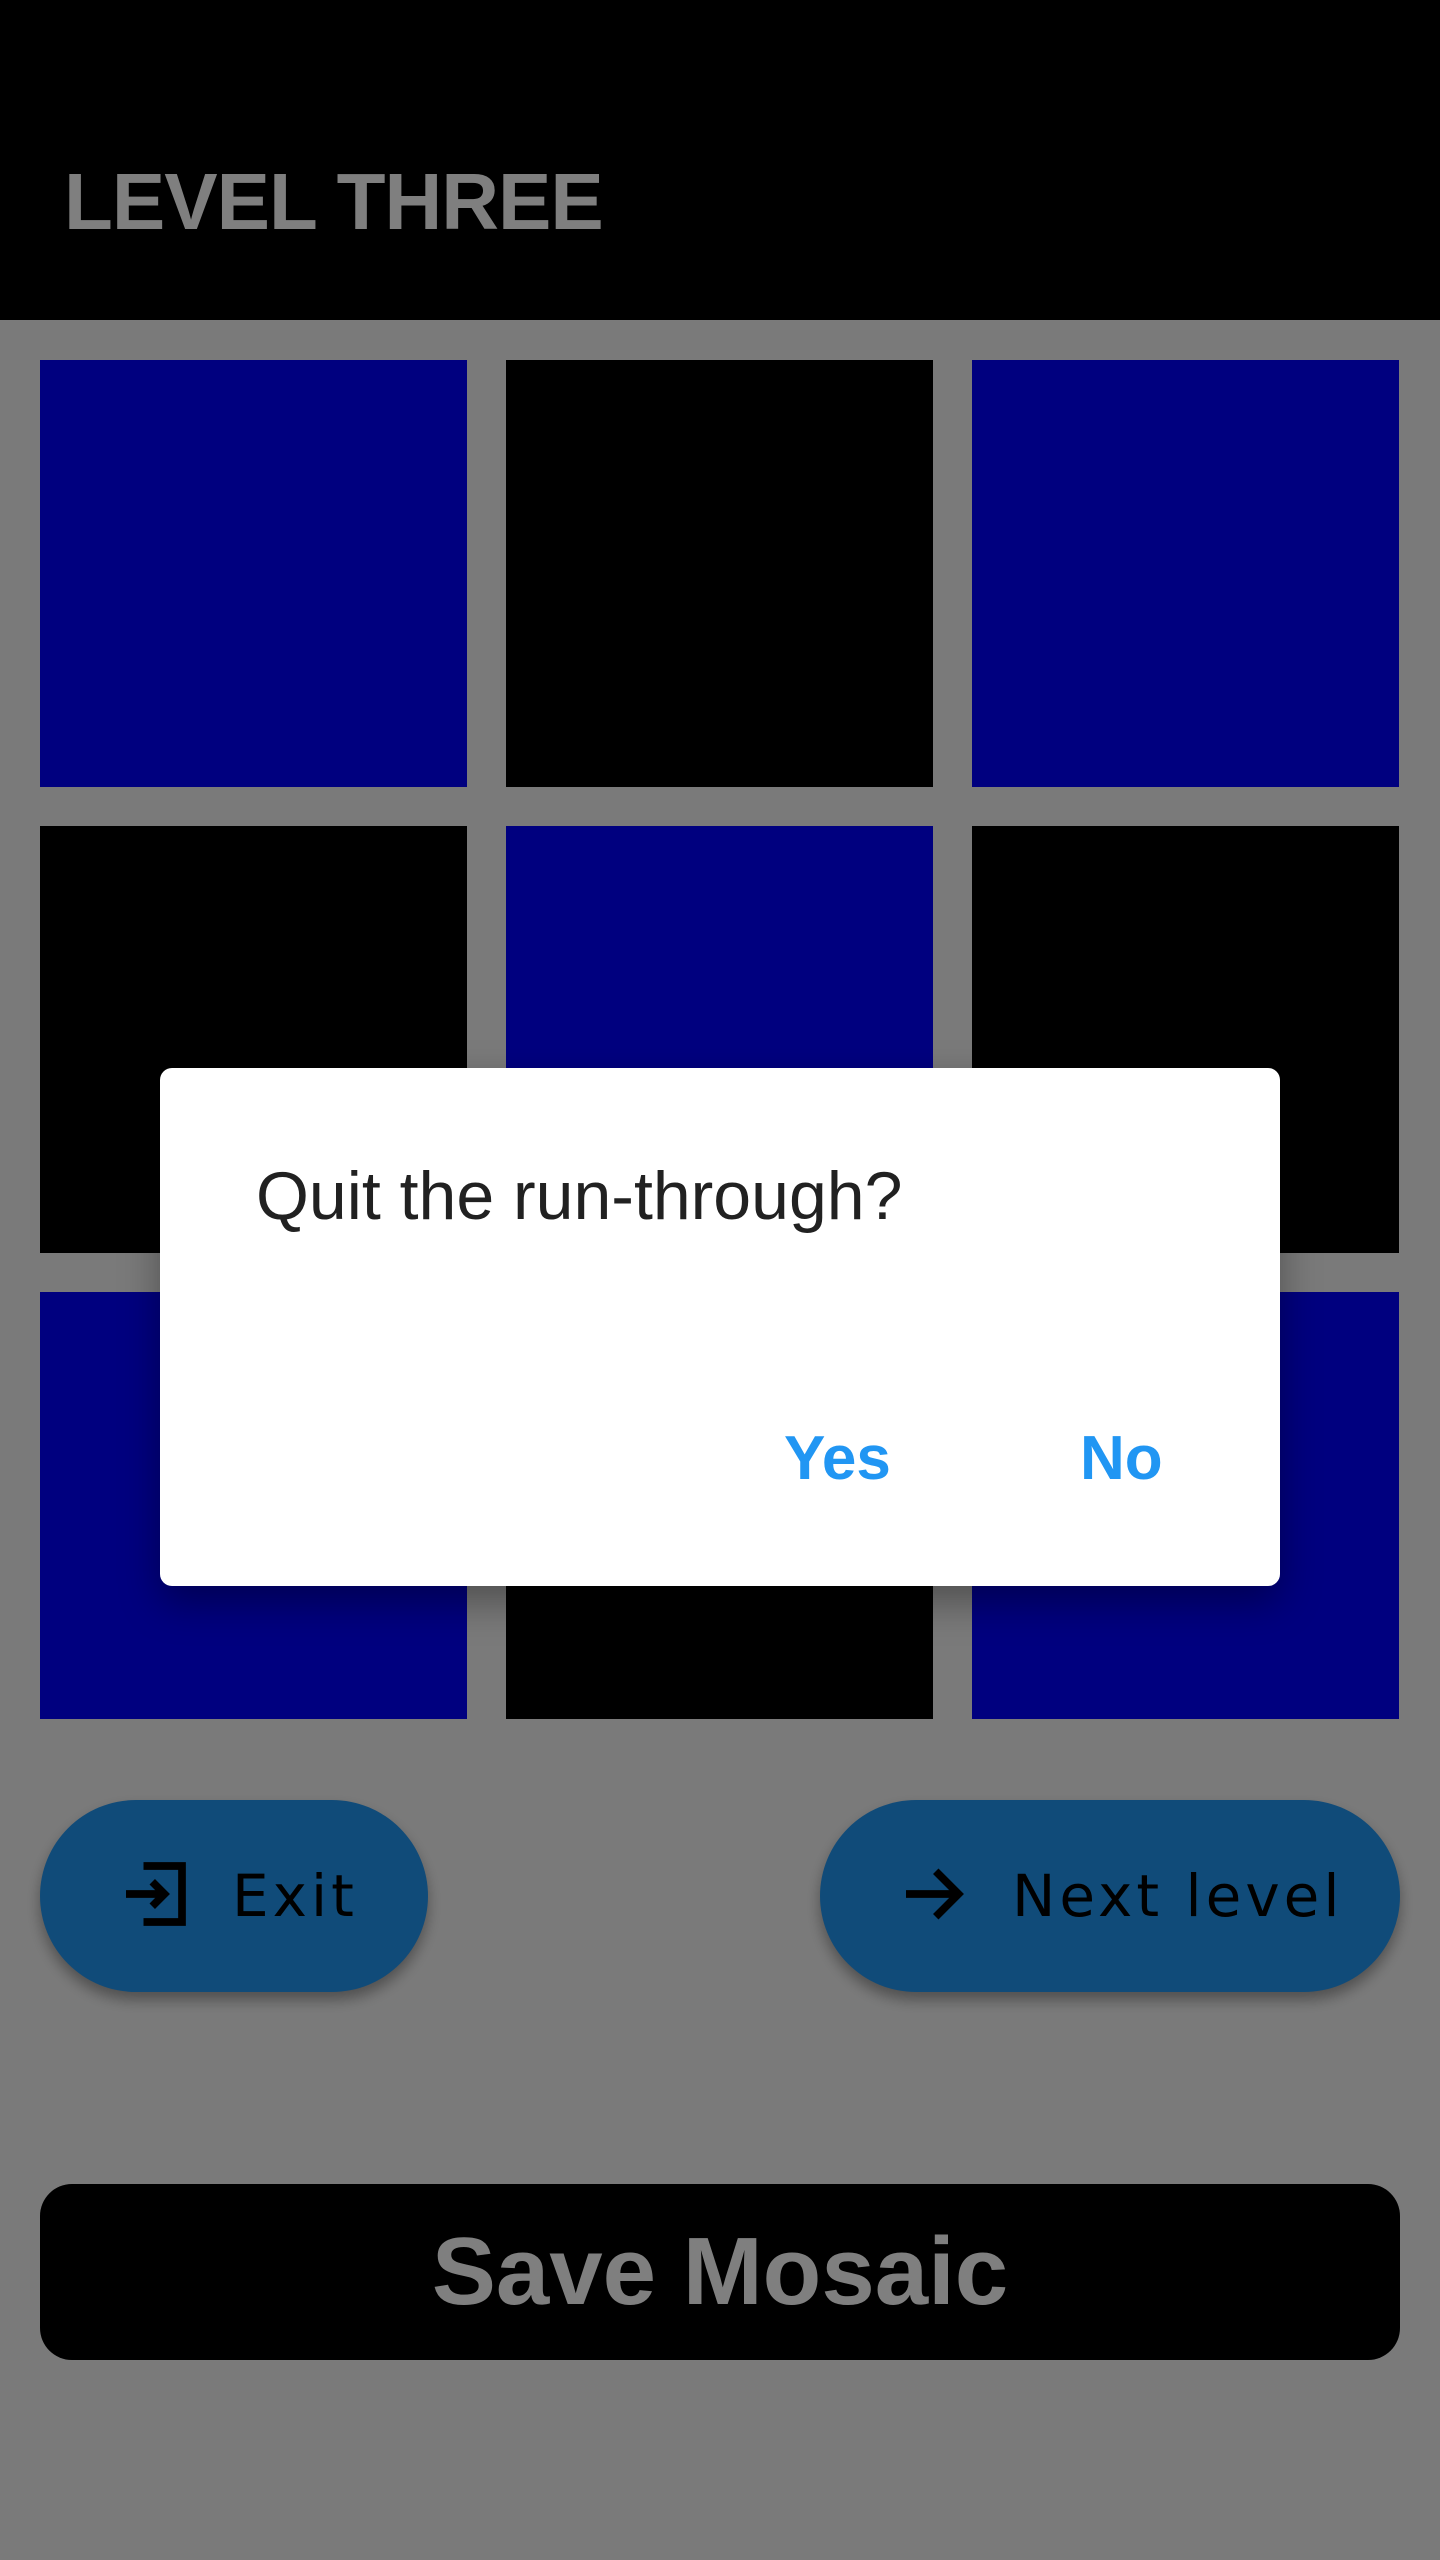 The image size is (1440, 2560). I want to click on dialog-yes-button: Yes, so click(837, 1459).